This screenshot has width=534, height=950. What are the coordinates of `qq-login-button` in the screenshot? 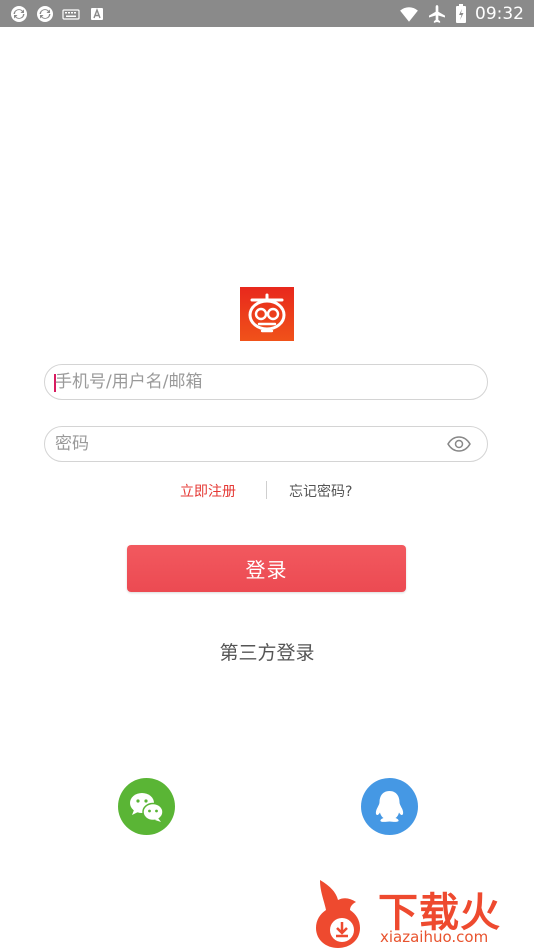 It's located at (389, 806).